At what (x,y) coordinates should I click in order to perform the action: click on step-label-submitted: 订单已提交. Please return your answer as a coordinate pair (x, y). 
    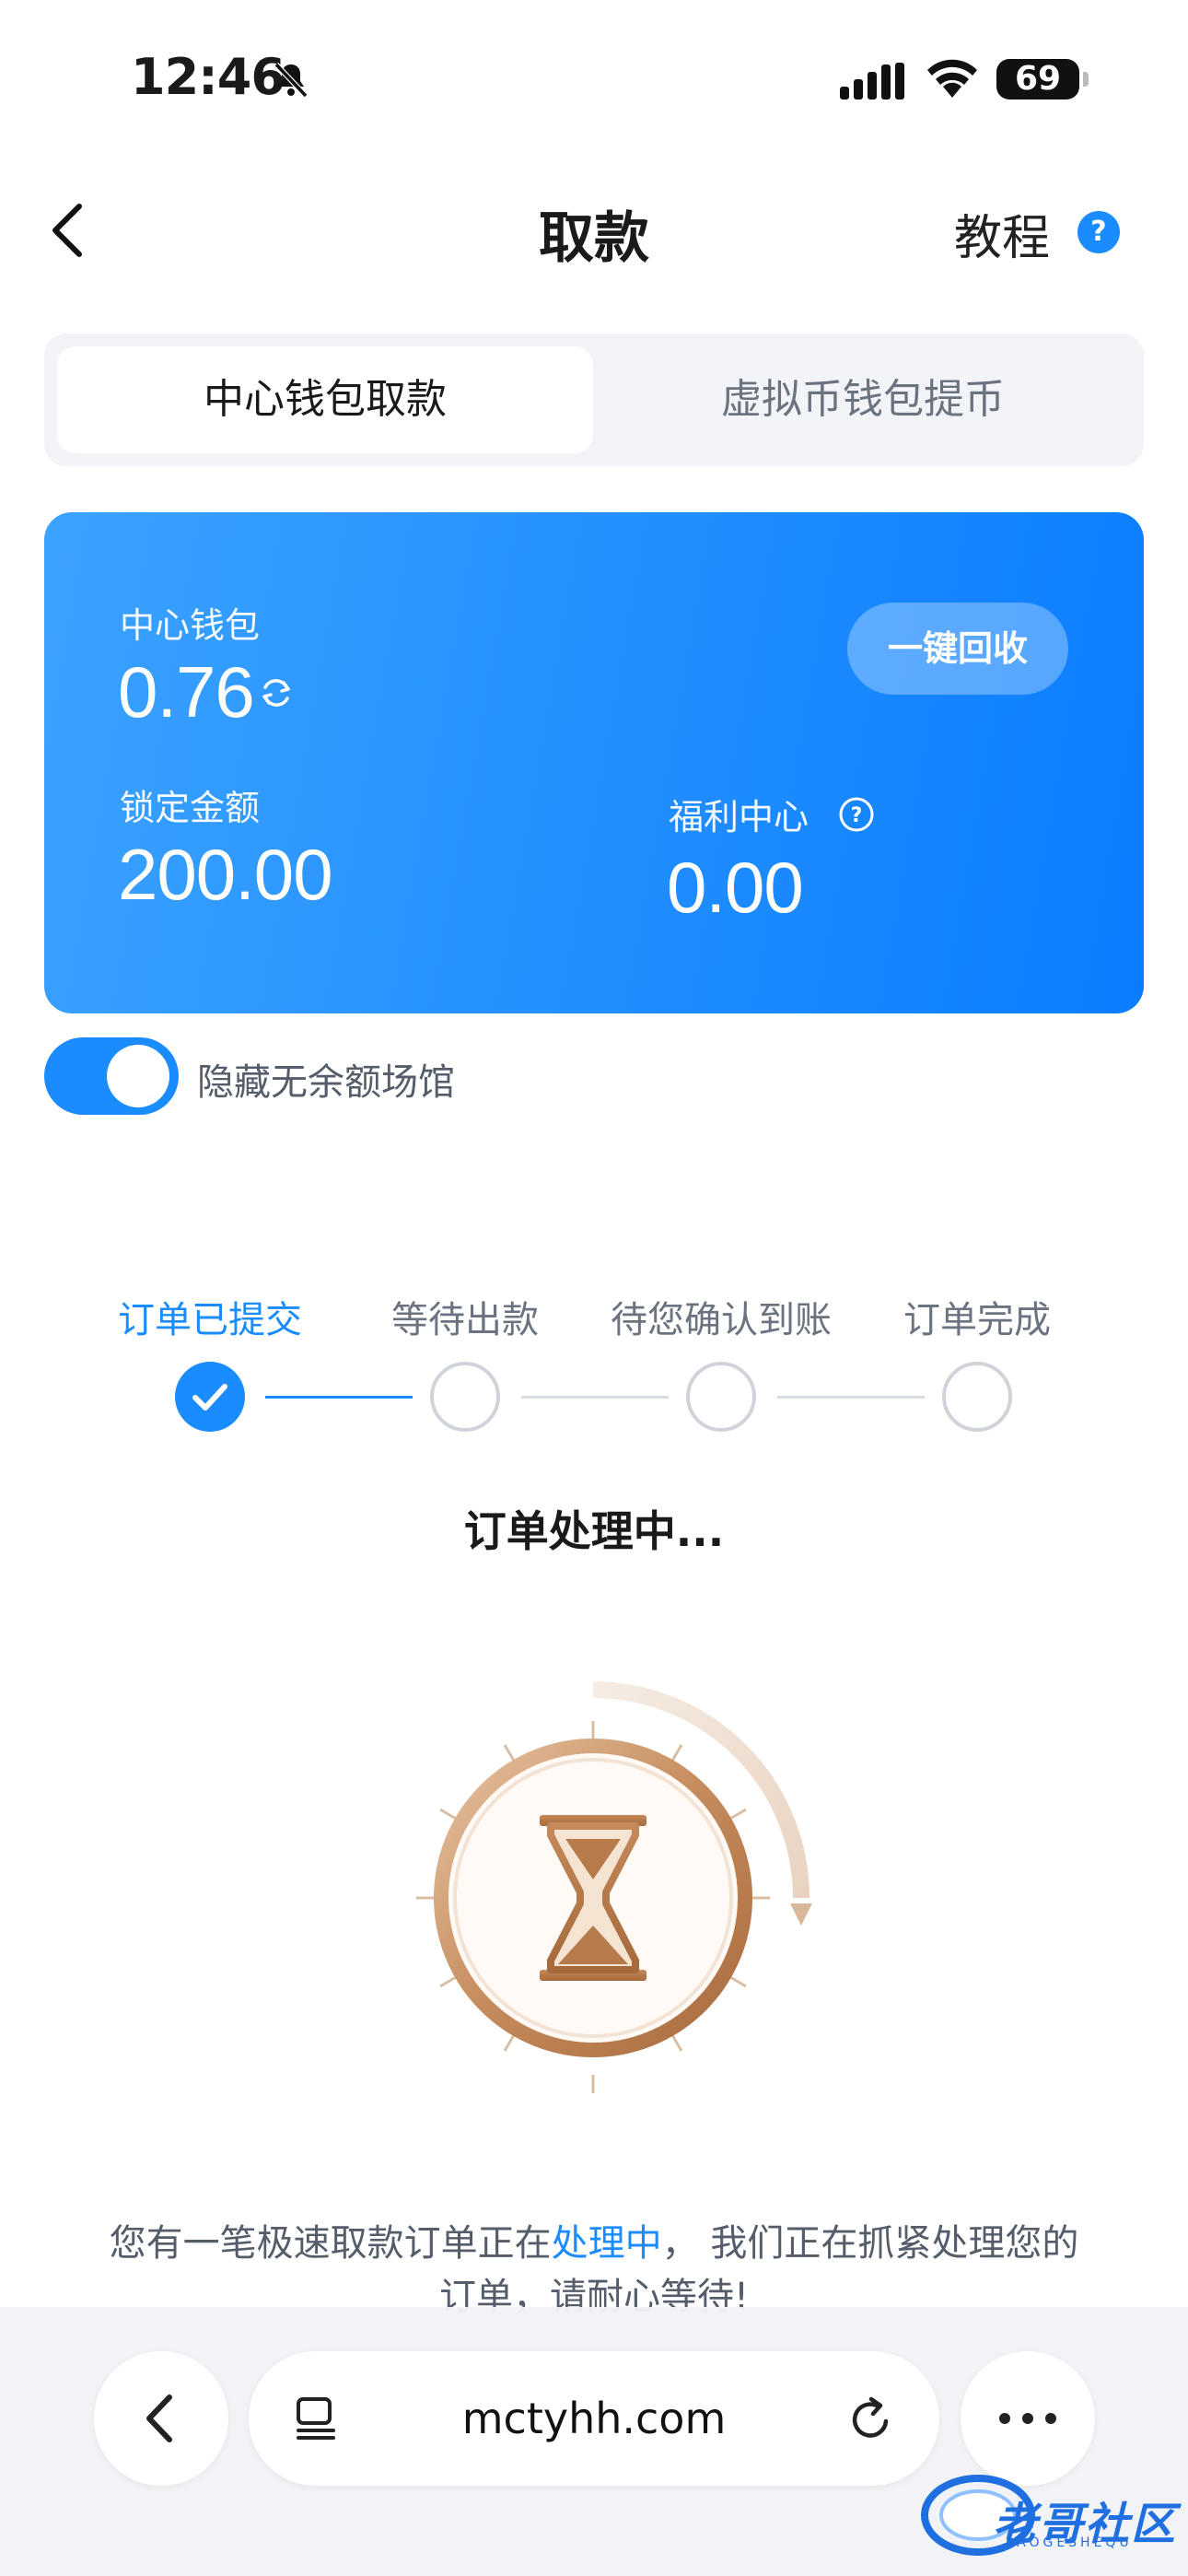
    Looking at the image, I should click on (210, 1320).